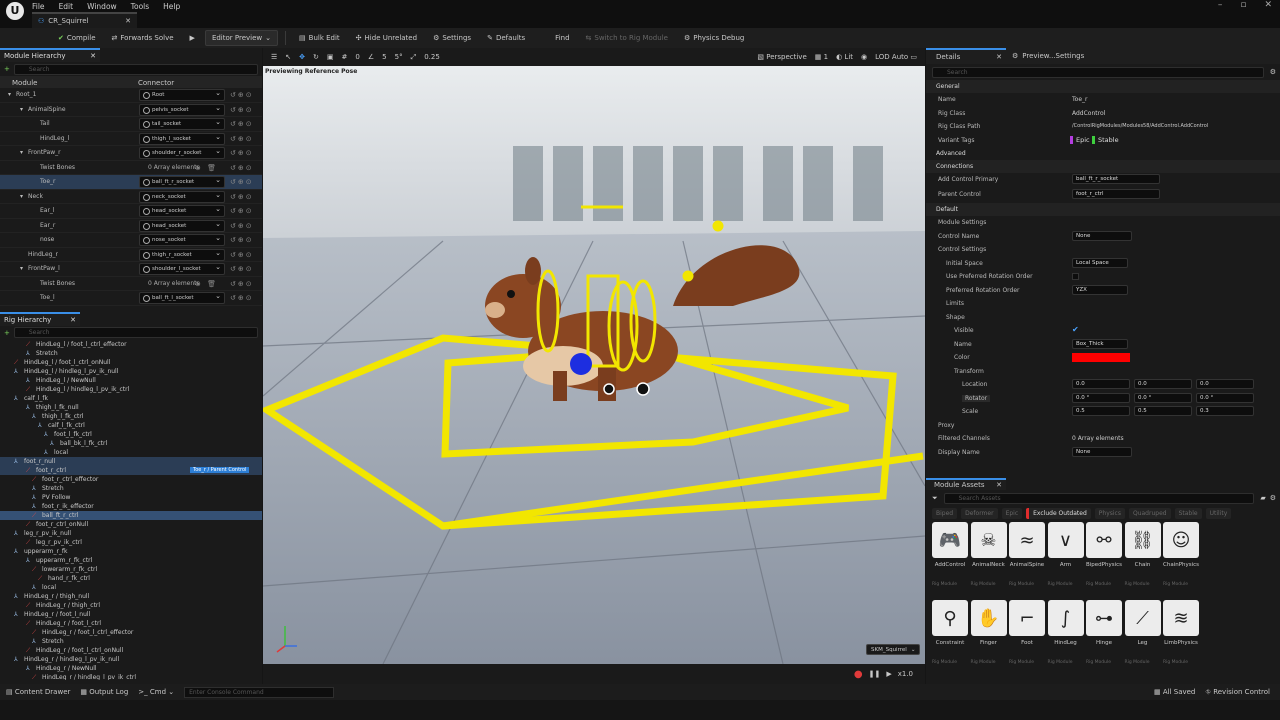 Image resolution: width=1280 pixels, height=720 pixels. Describe the element at coordinates (562, 38) in the screenshot. I see `find-button: Find` at that location.